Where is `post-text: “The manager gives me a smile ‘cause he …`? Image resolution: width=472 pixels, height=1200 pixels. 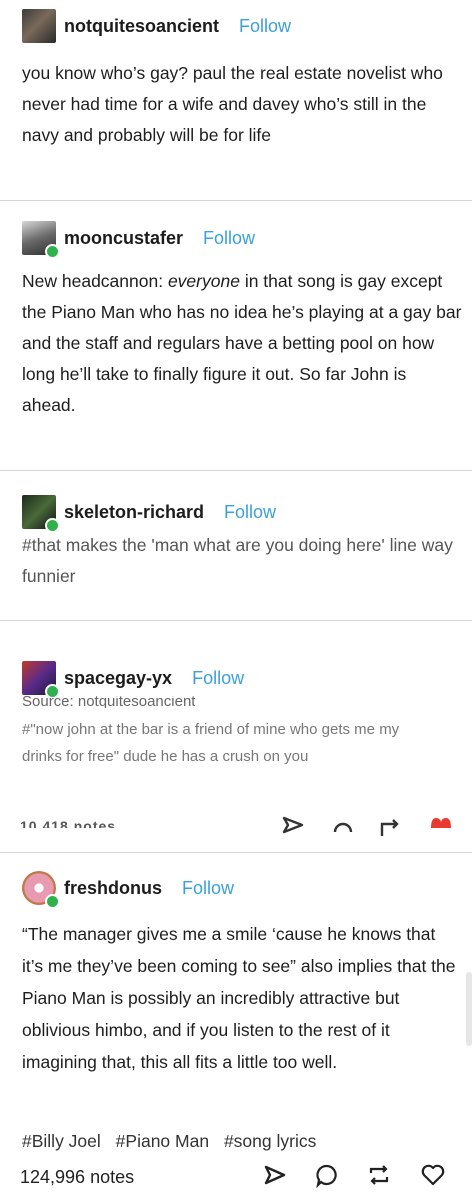 post-text: “The manager gives me a smile ‘cause he … is located at coordinates (239, 998).